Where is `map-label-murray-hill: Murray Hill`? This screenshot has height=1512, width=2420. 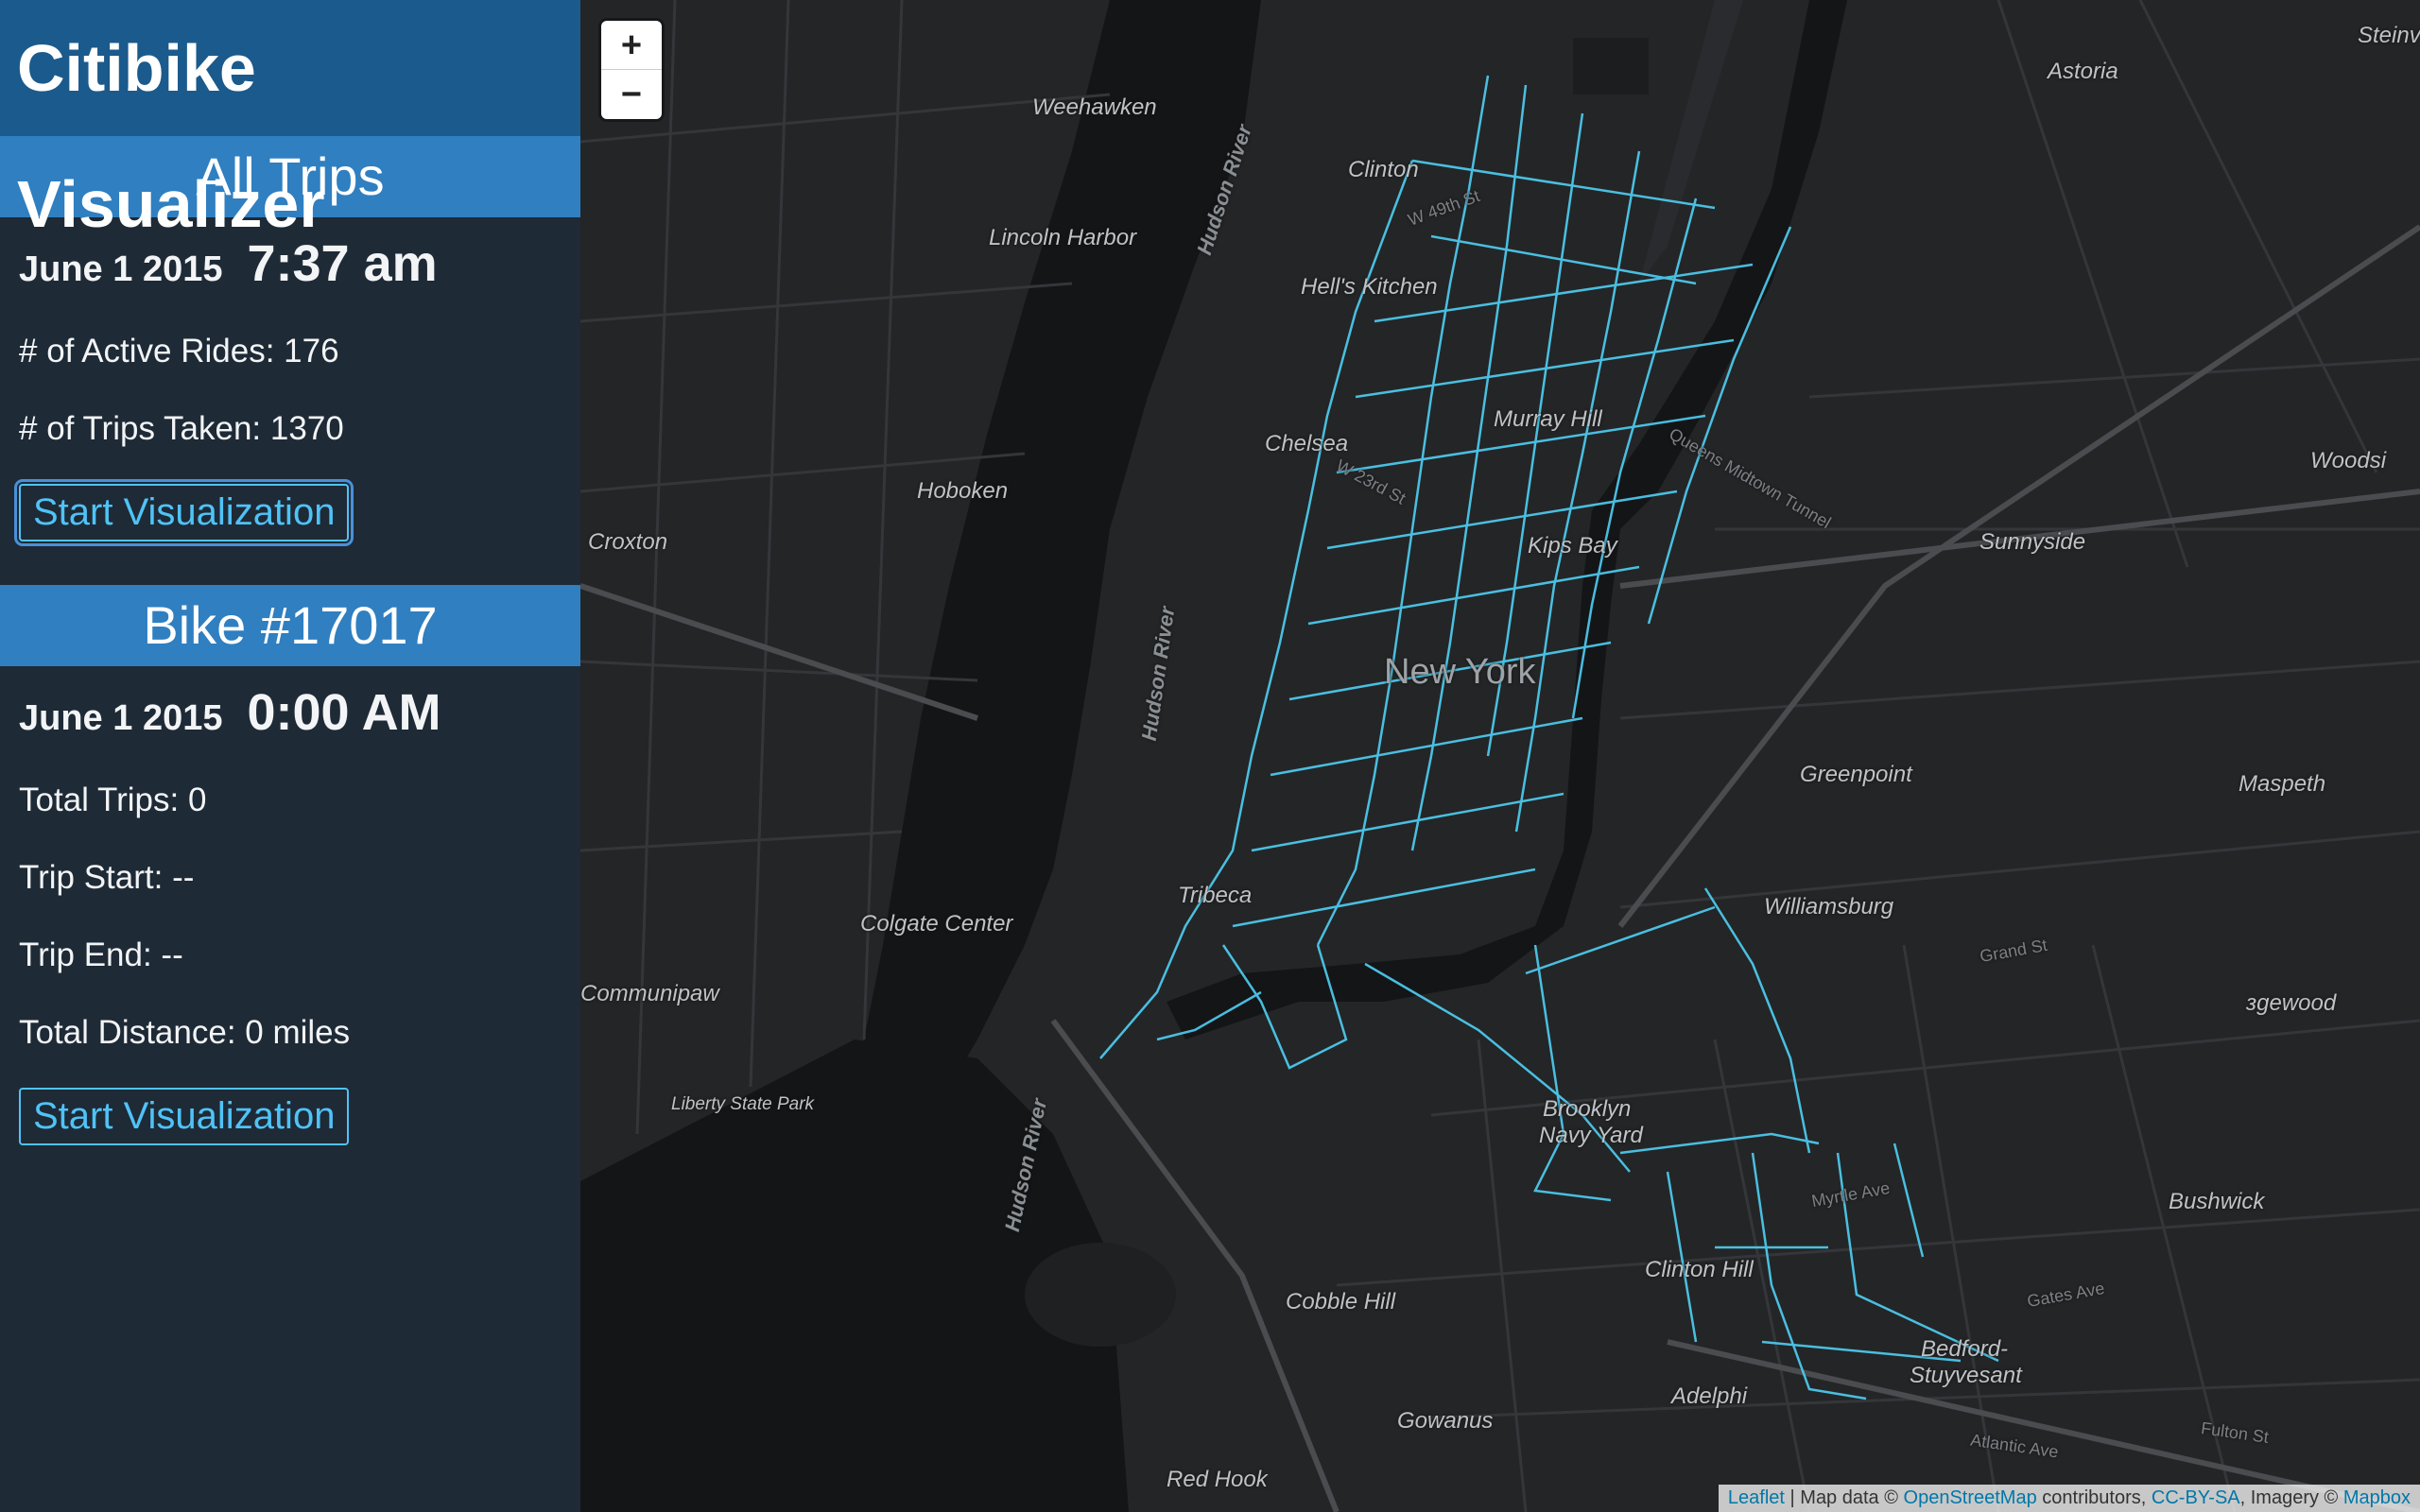
map-label-murray-hill: Murray Hill is located at coordinates (1548, 419).